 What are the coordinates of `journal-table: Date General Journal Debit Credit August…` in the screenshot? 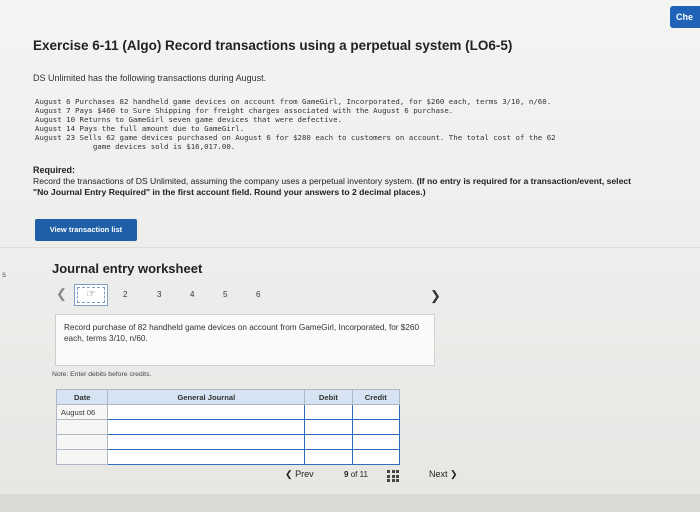 It's located at (228, 427).